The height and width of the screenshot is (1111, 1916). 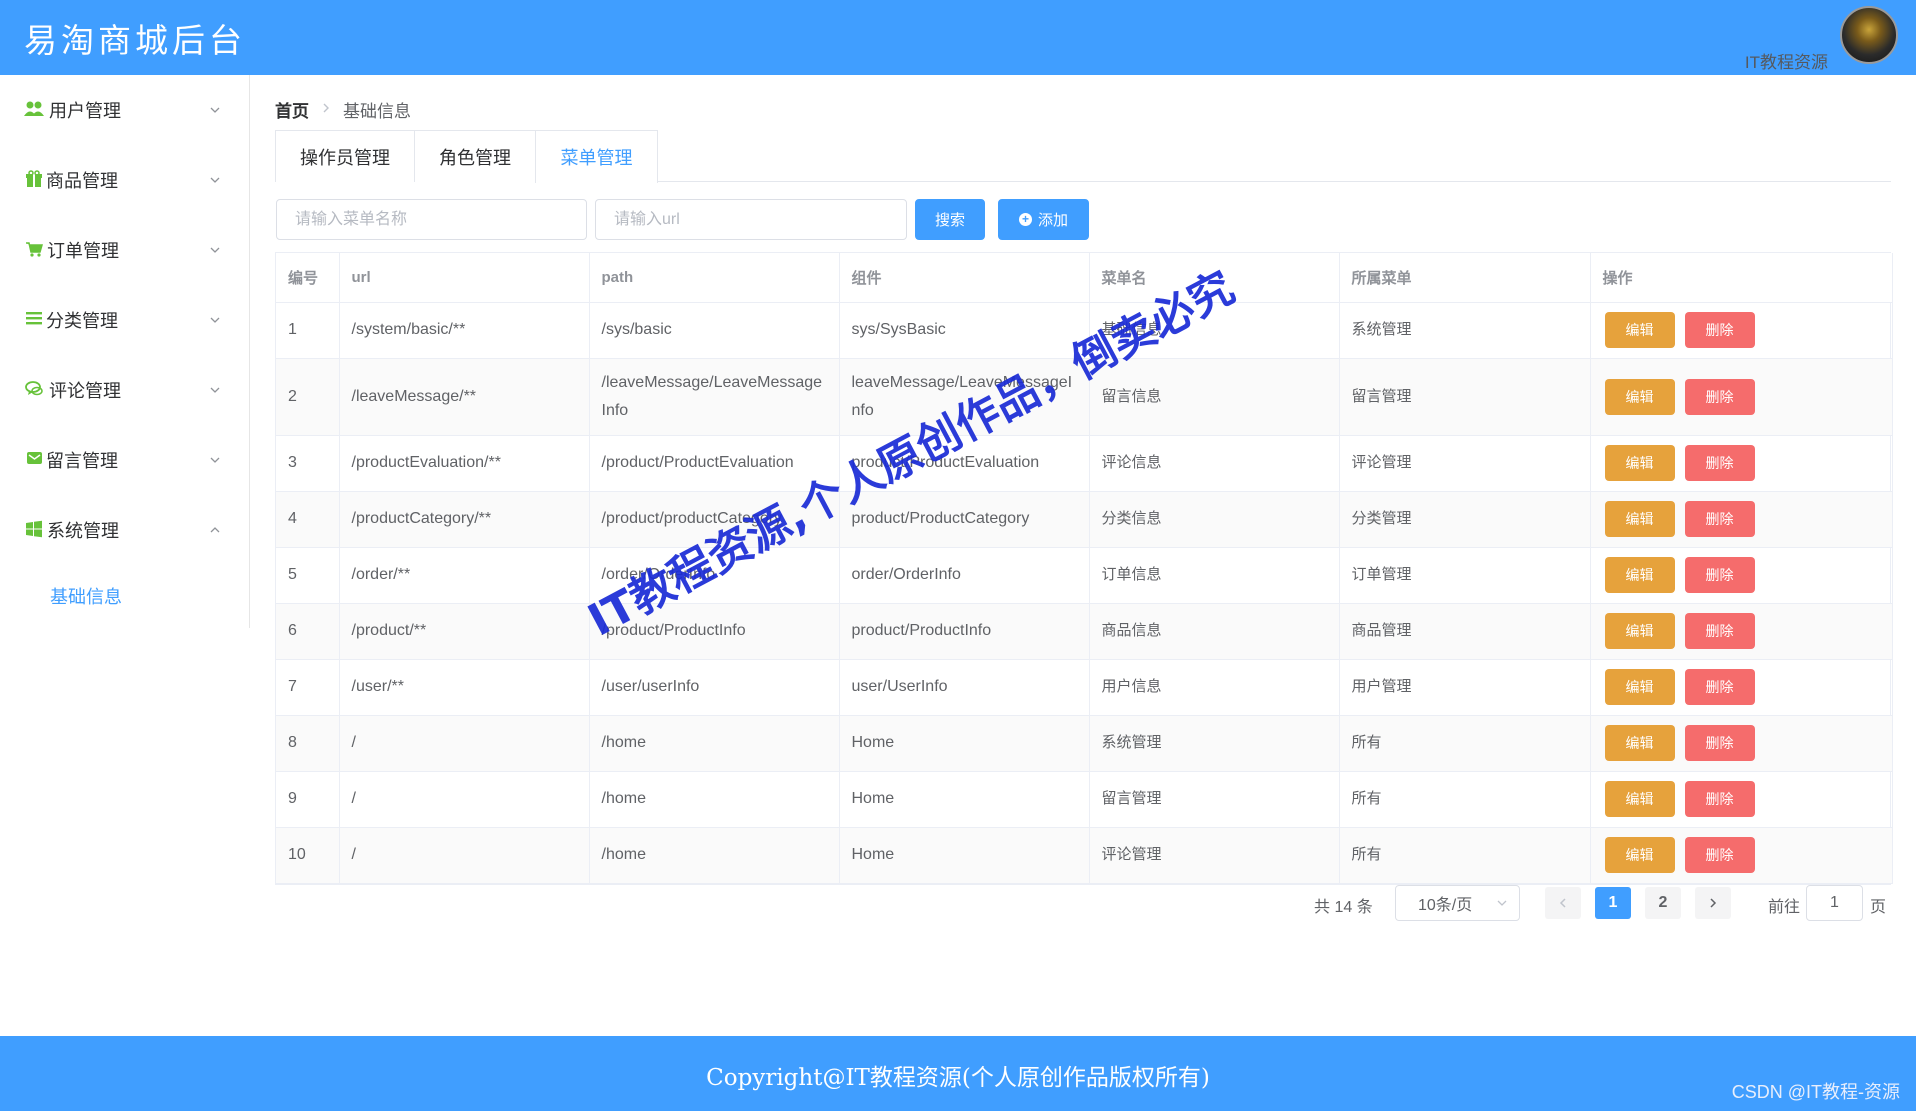 What do you see at coordinates (34, 460) in the screenshot?
I see `envelope-icon` at bounding box center [34, 460].